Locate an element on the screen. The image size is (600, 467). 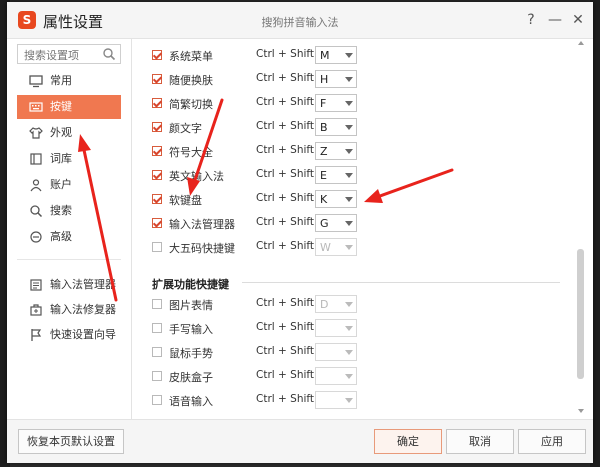
key-select: E is located at coordinates (336, 175).